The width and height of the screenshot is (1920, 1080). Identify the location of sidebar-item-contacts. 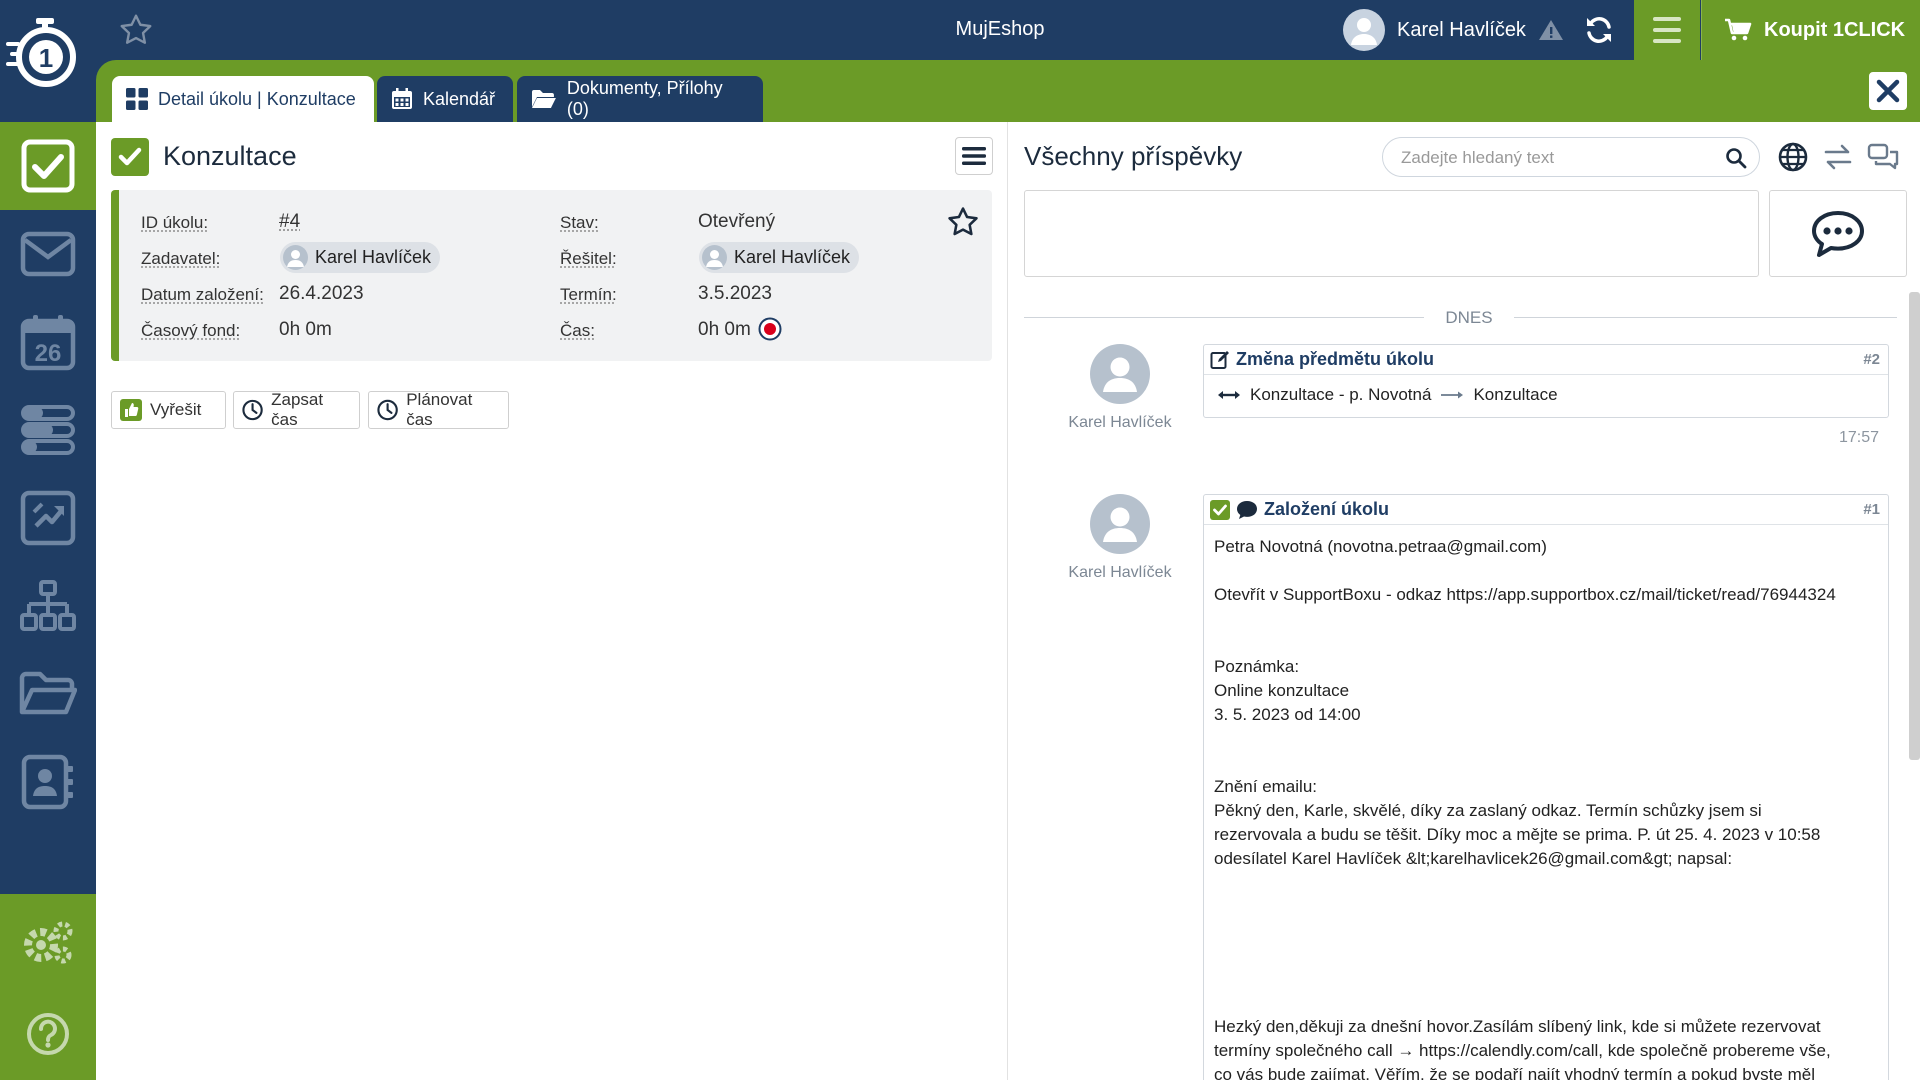
(48, 782).